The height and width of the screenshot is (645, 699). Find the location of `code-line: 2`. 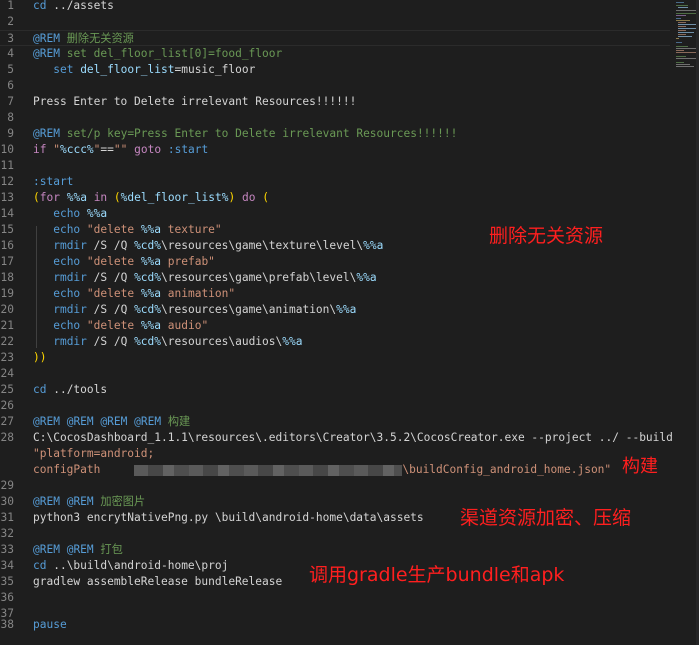

code-line: 2 is located at coordinates (335, 22).